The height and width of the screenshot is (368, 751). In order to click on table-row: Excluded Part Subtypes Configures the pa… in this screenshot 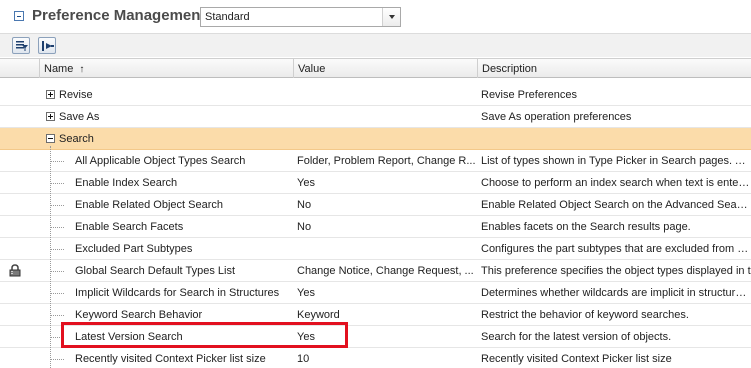, I will do `click(375, 249)`.